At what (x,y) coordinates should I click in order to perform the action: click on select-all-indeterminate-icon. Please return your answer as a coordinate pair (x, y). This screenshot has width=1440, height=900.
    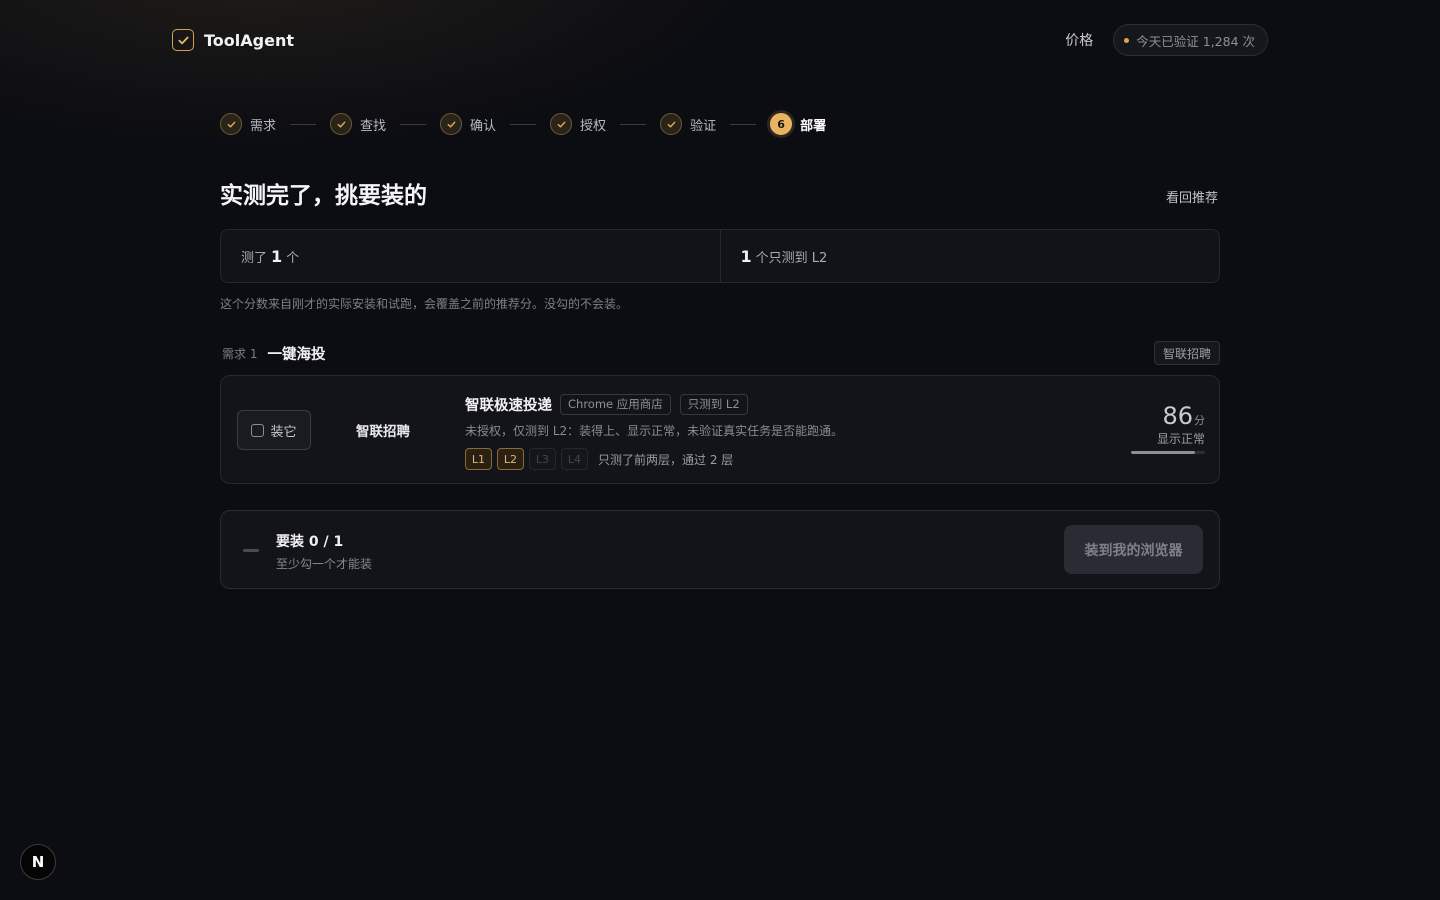
    Looking at the image, I should click on (251, 550).